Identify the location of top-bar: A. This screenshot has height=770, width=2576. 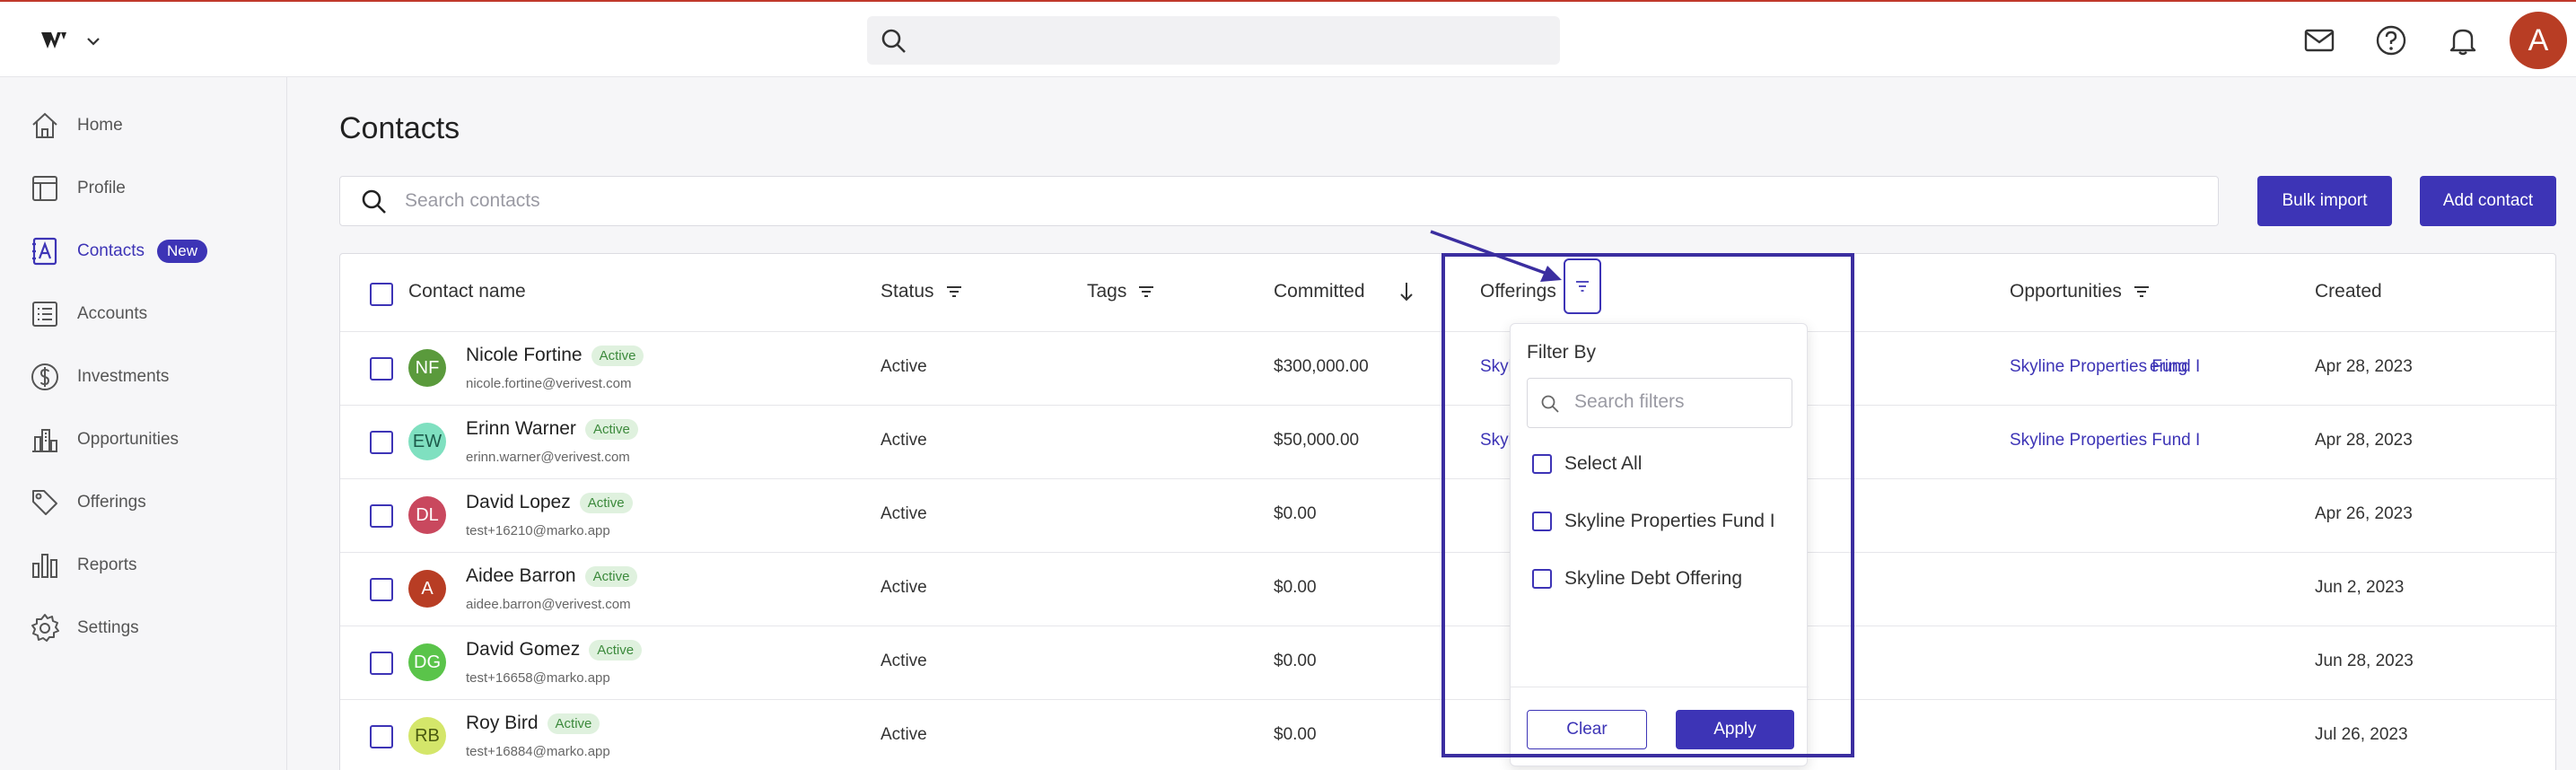
(1288, 38).